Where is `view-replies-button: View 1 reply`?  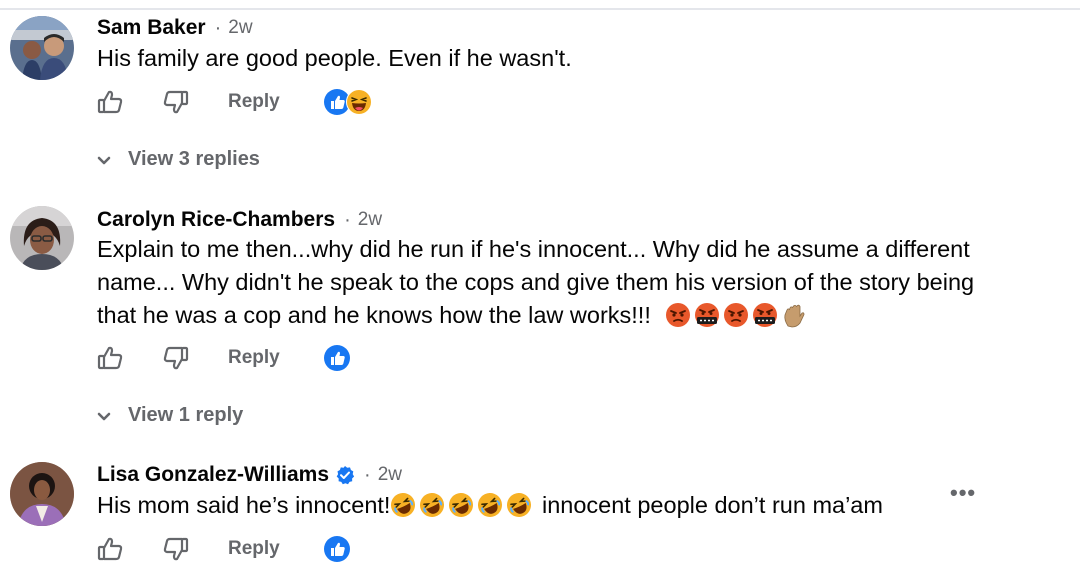 view-replies-button: View 1 reply is located at coordinates (169, 415).